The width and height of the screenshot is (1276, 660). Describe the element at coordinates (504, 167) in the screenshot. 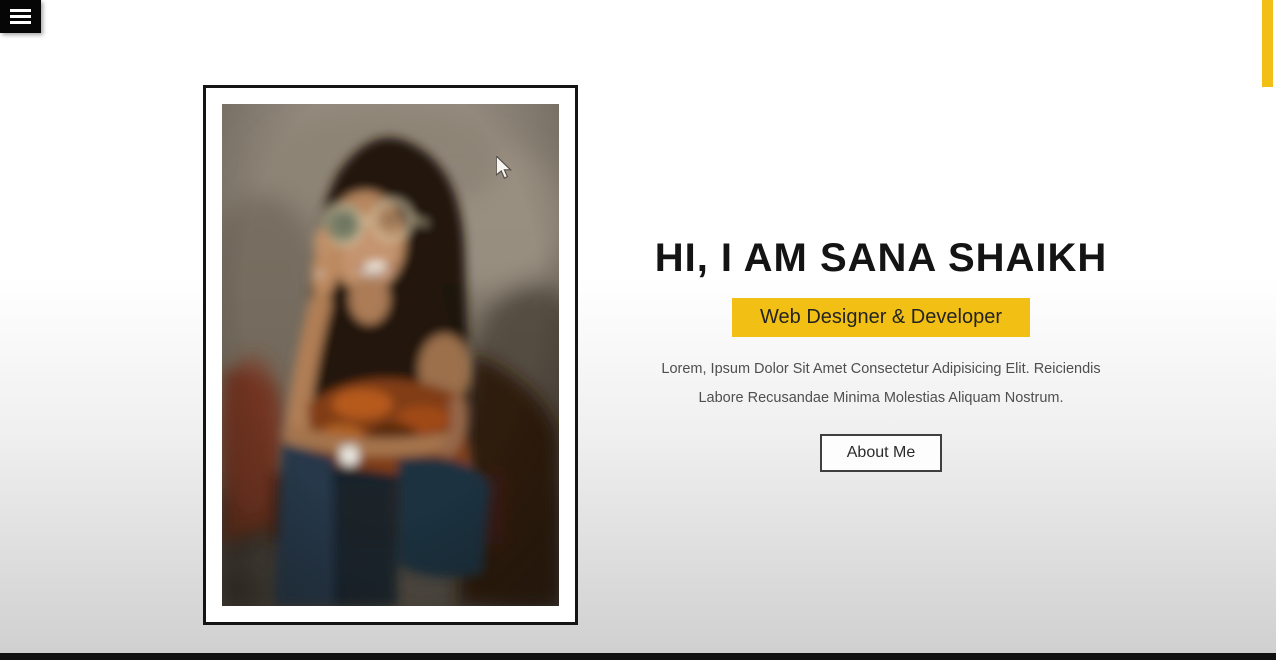

I see `arrow-cursor-icon` at that location.